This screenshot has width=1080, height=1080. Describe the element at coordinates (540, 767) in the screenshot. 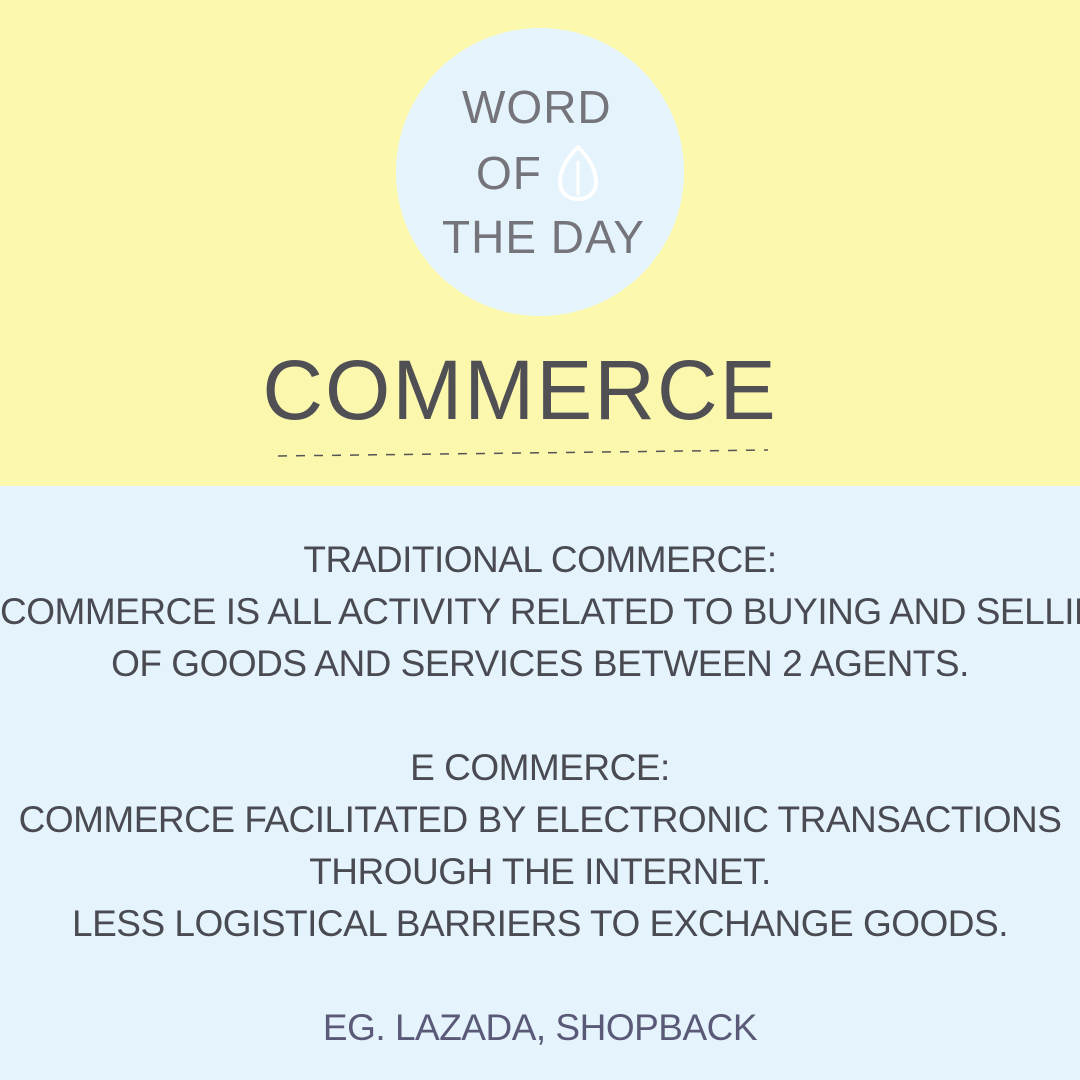

I see `ecommerce-heading: E COMMERCE:` at that location.